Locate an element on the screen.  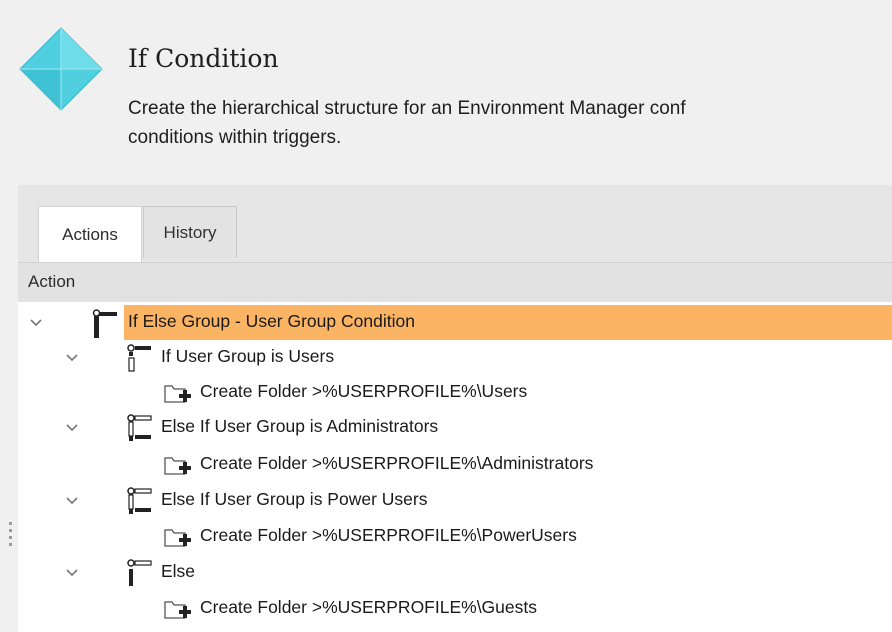
tree-row-create-folder-guests: Create Folder >%USERPROFILE%\Guests is located at coordinates (455, 608).